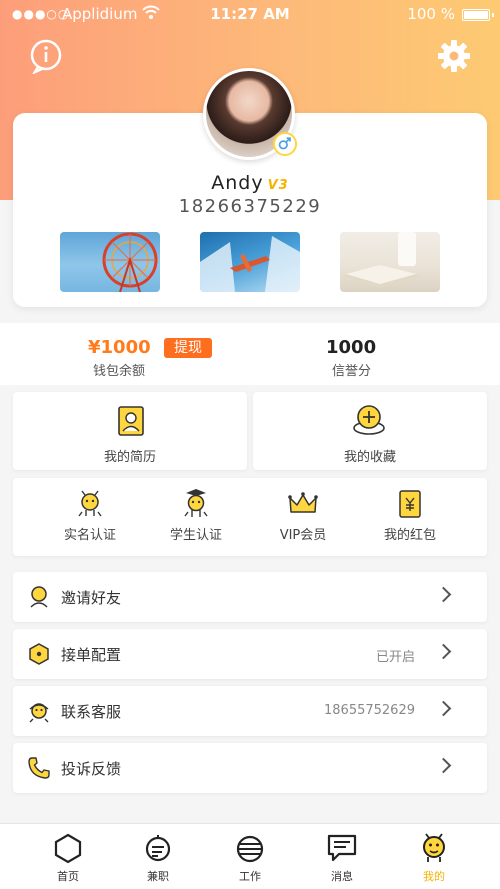 The height and width of the screenshot is (889, 500). Describe the element at coordinates (409, 535) in the screenshot. I see `red-envelope-label: 我的红包` at that location.